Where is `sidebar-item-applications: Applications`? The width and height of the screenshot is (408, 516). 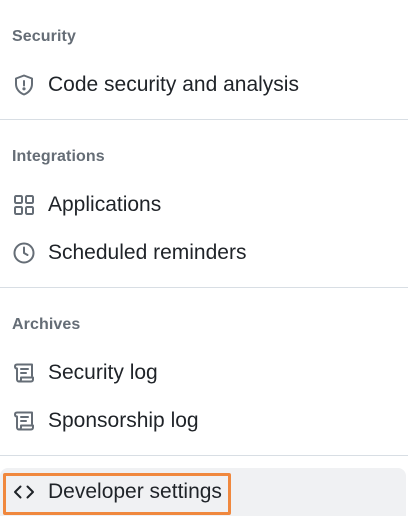 sidebar-item-applications: Applications is located at coordinates (204, 205).